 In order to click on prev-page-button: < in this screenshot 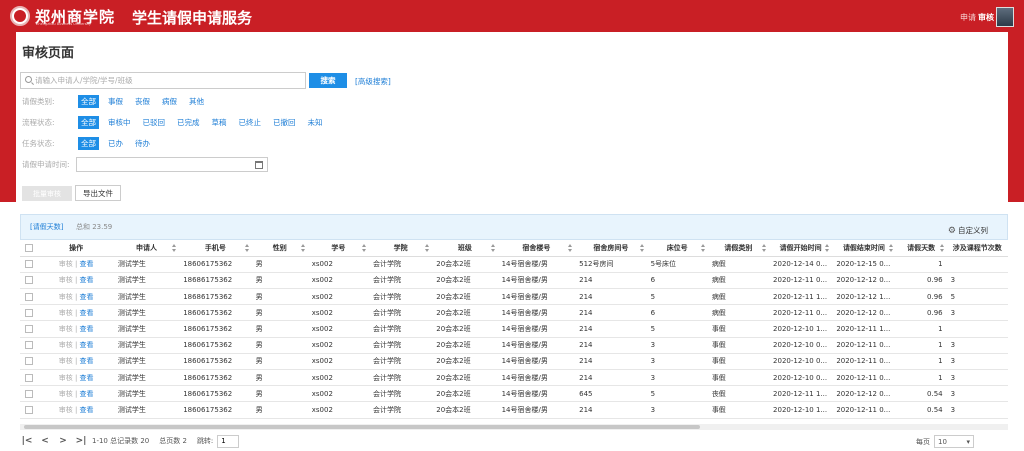, I will do `click(45, 441)`.